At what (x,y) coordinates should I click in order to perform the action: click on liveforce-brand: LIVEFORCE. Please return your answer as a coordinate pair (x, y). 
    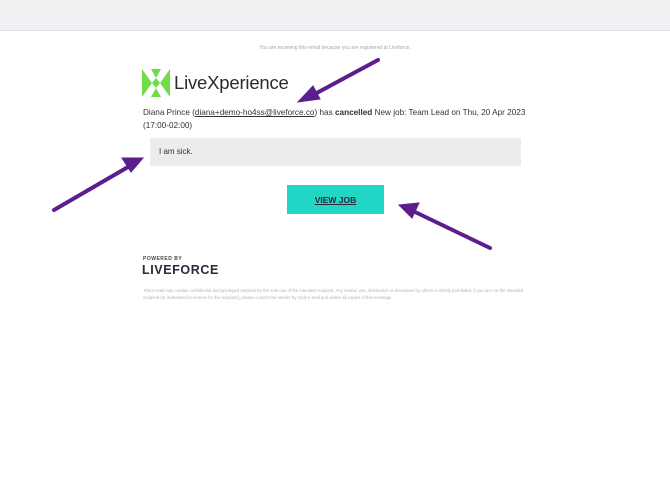
    Looking at the image, I should click on (180, 270).